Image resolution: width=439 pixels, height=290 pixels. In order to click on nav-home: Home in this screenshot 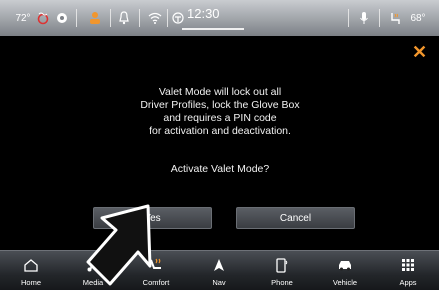, I will do `click(31, 270)`.